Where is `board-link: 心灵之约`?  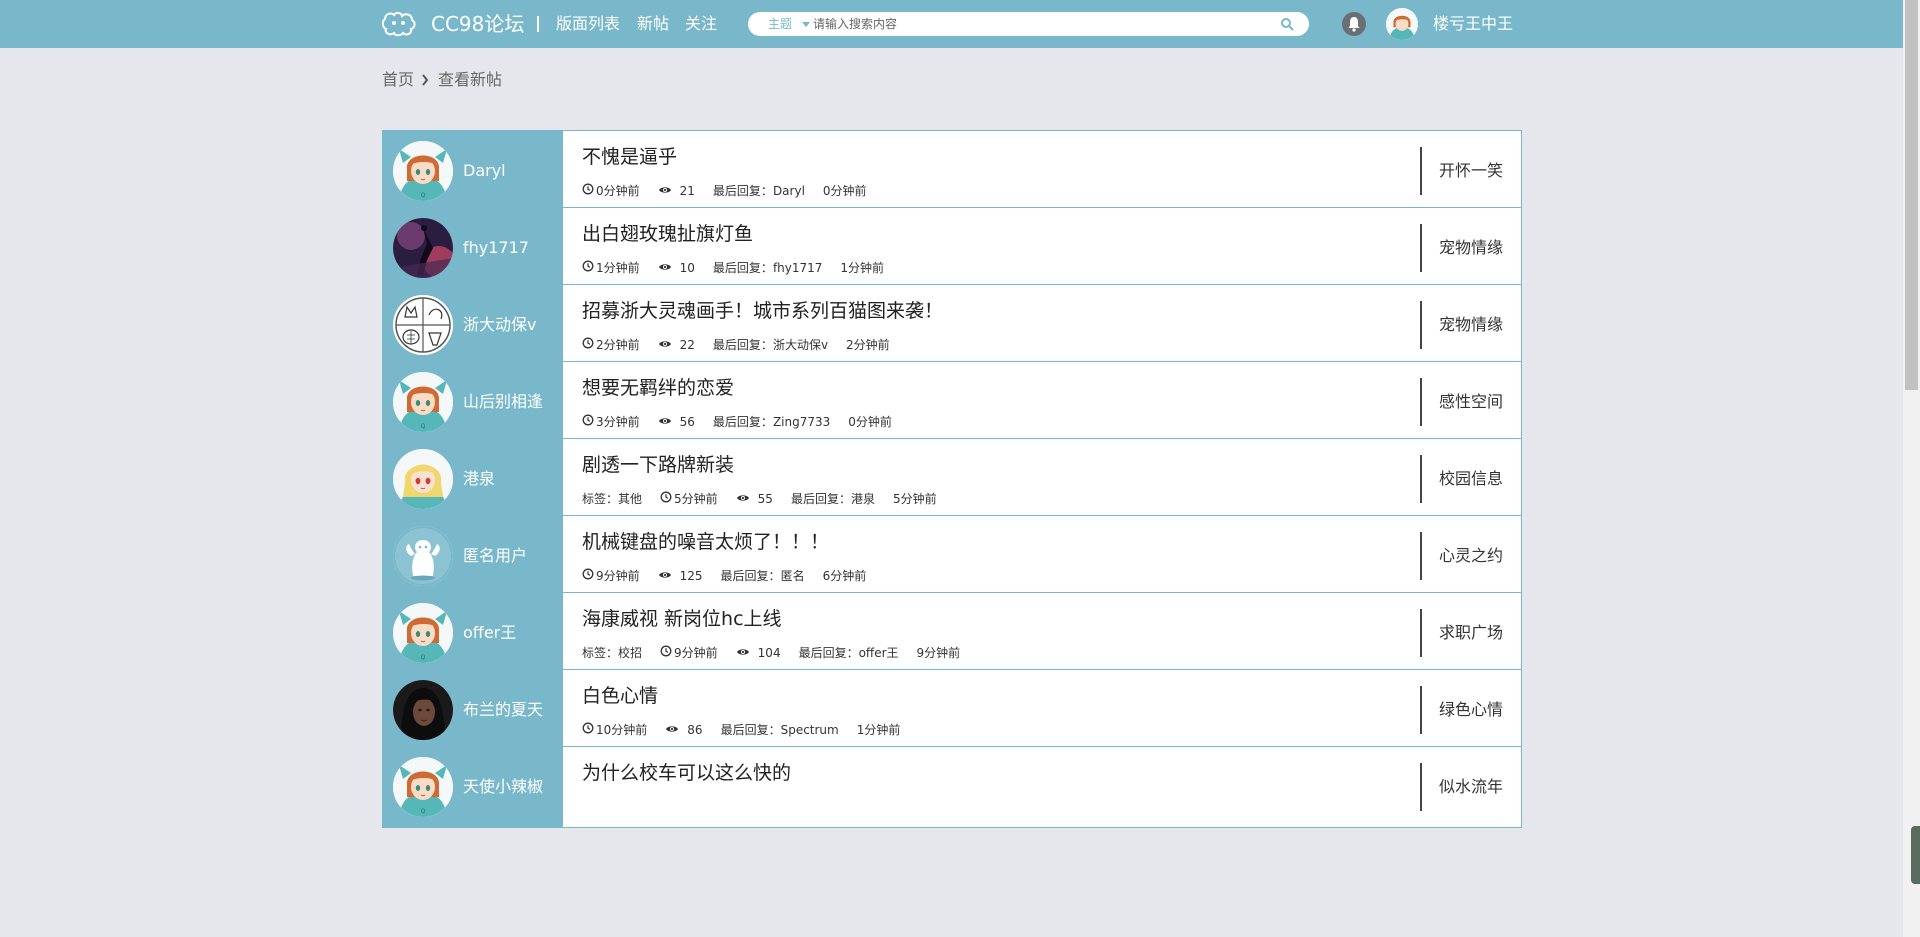
board-link: 心灵之约 is located at coordinates (1471, 556).